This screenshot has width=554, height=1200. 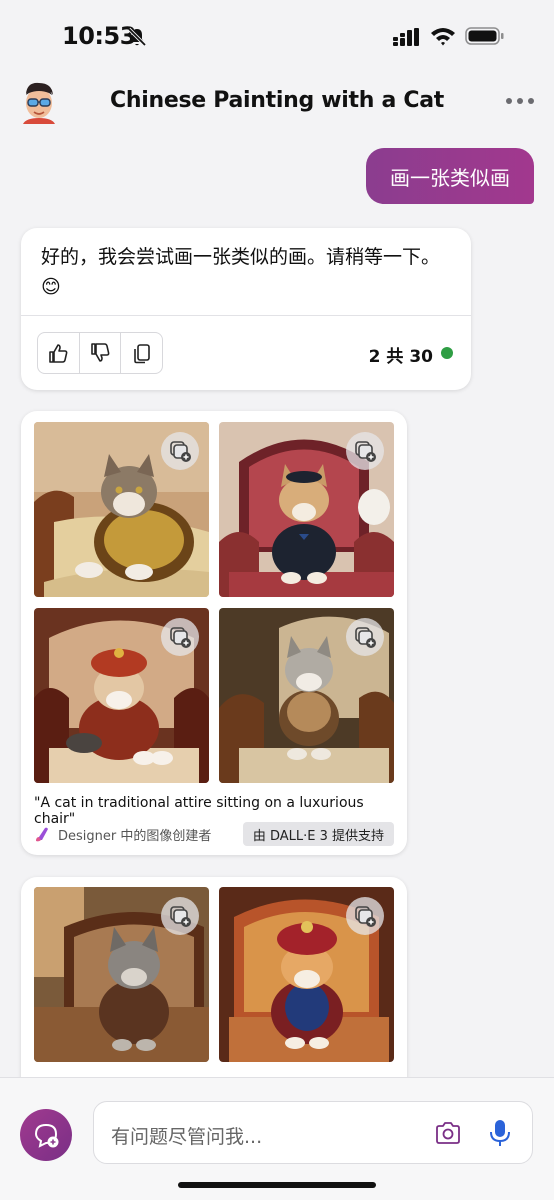 I want to click on designer-label: Designer 中的图像创建者, so click(x=135, y=836).